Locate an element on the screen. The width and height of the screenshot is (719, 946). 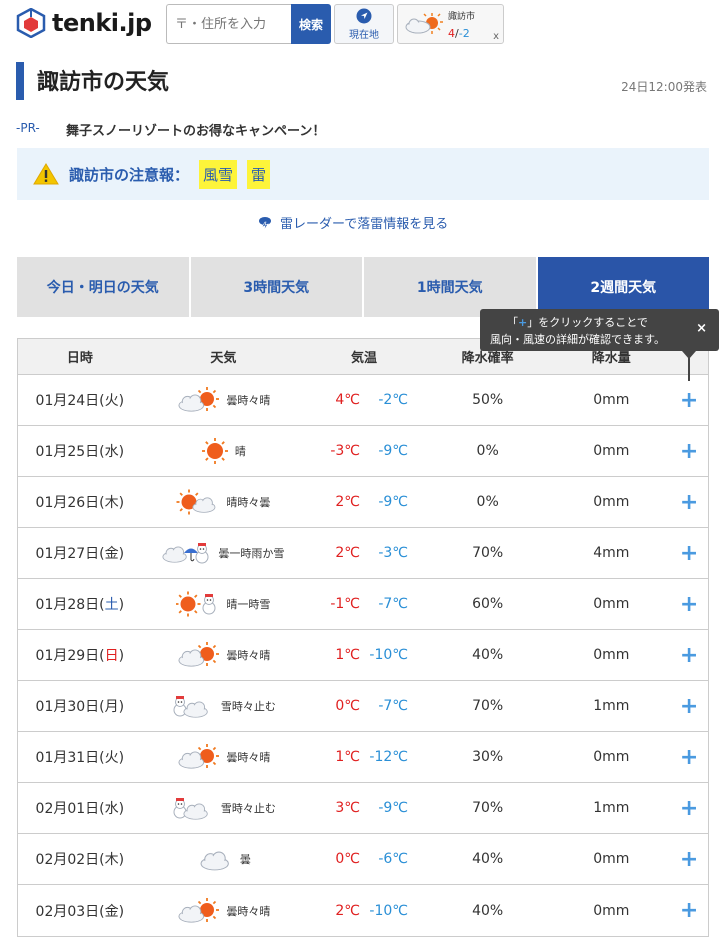
tooltip-plus-symbol: + is located at coordinates (523, 322).